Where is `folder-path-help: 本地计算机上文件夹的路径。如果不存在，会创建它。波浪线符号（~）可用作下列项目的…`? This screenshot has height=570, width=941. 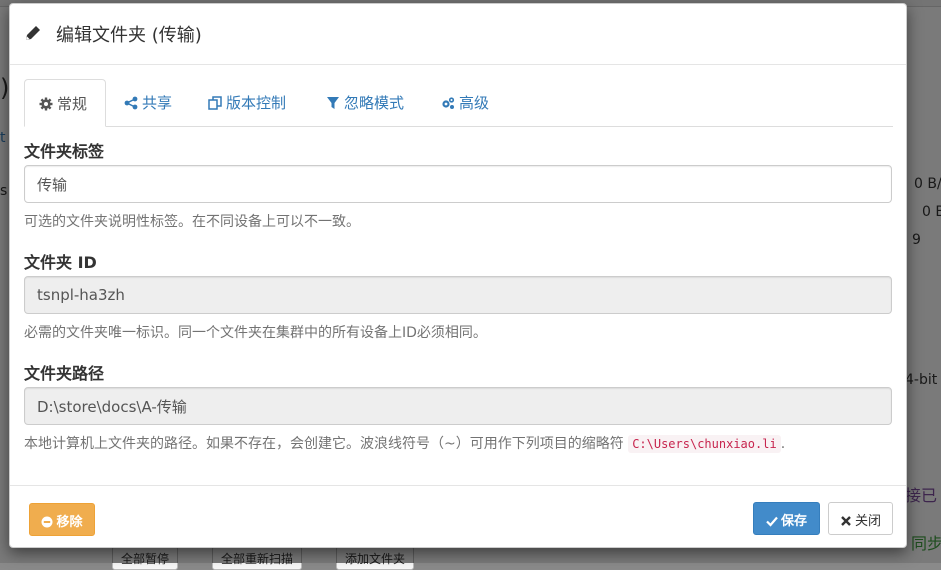
folder-path-help: 本地计算机上文件夹的路径。如果不存在，会创建它。波浪线符号（~）可用作下列项目的… is located at coordinates (404, 443).